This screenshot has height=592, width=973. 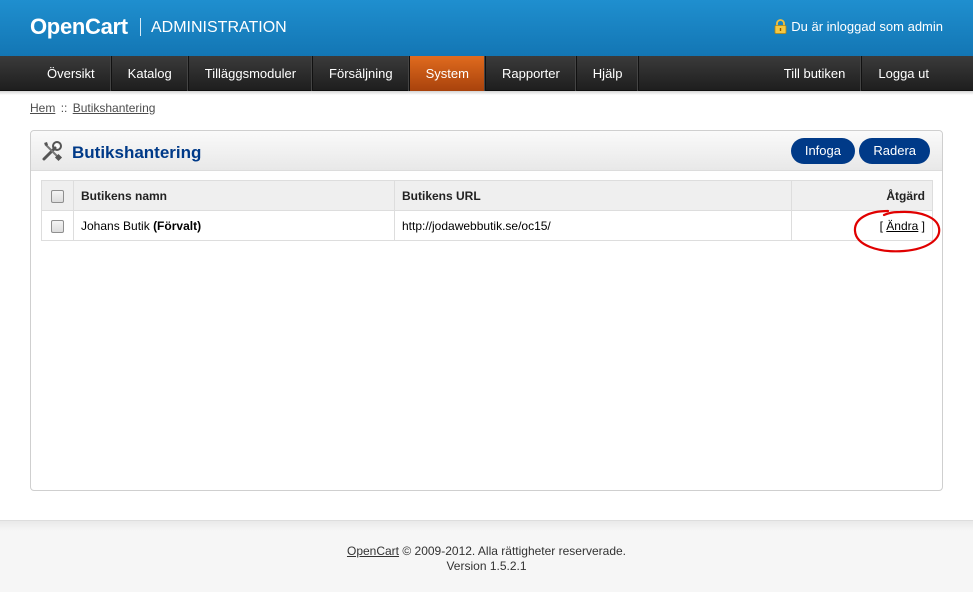 I want to click on row-checkbox-cell, so click(x=57, y=225).